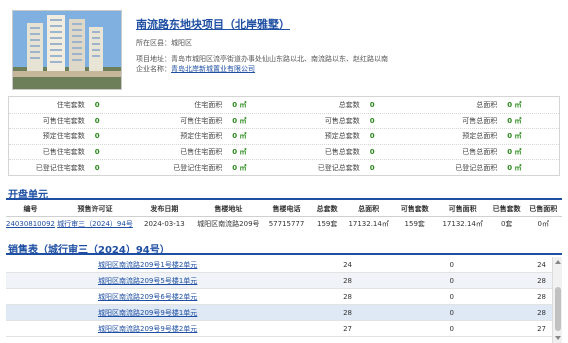 The height and width of the screenshot is (343, 568). What do you see at coordinates (213, 69) in the screenshot?
I see `developer-link: 青岛北岸新城置业有限公司` at bounding box center [213, 69].